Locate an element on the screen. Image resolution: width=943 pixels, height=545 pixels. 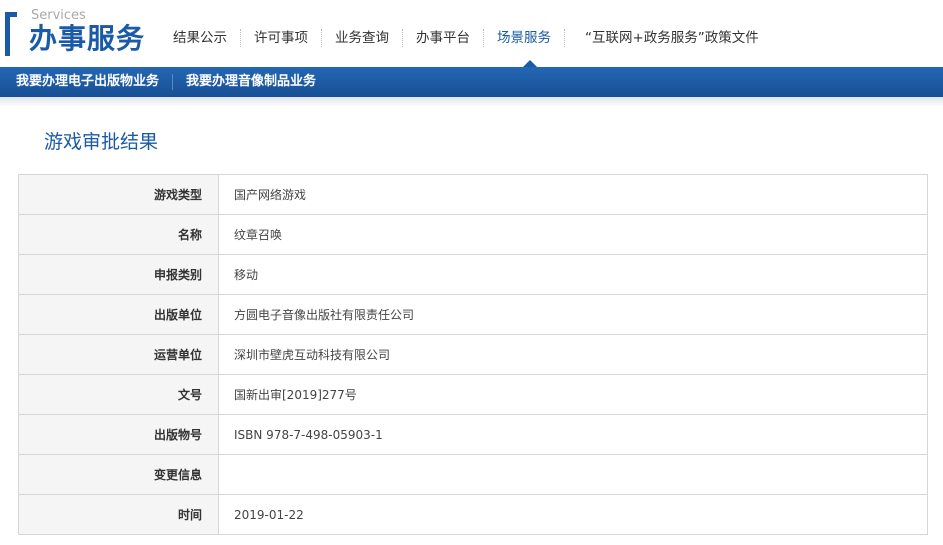
row-value: 2019-01-22 is located at coordinates (573, 514).